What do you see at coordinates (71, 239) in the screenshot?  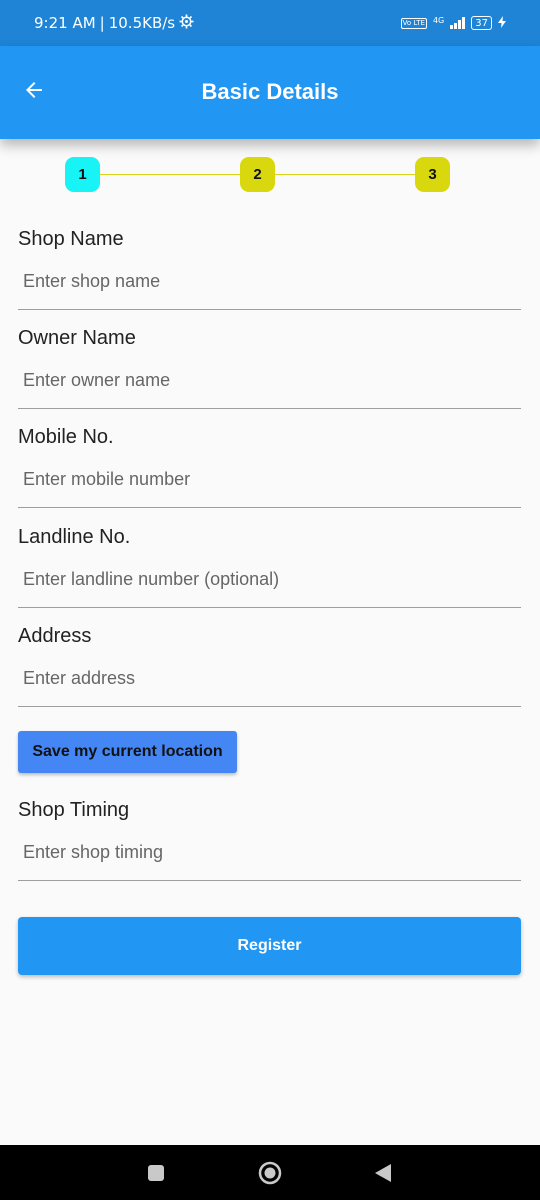 I see `shop-name-label: Shop Name` at bounding box center [71, 239].